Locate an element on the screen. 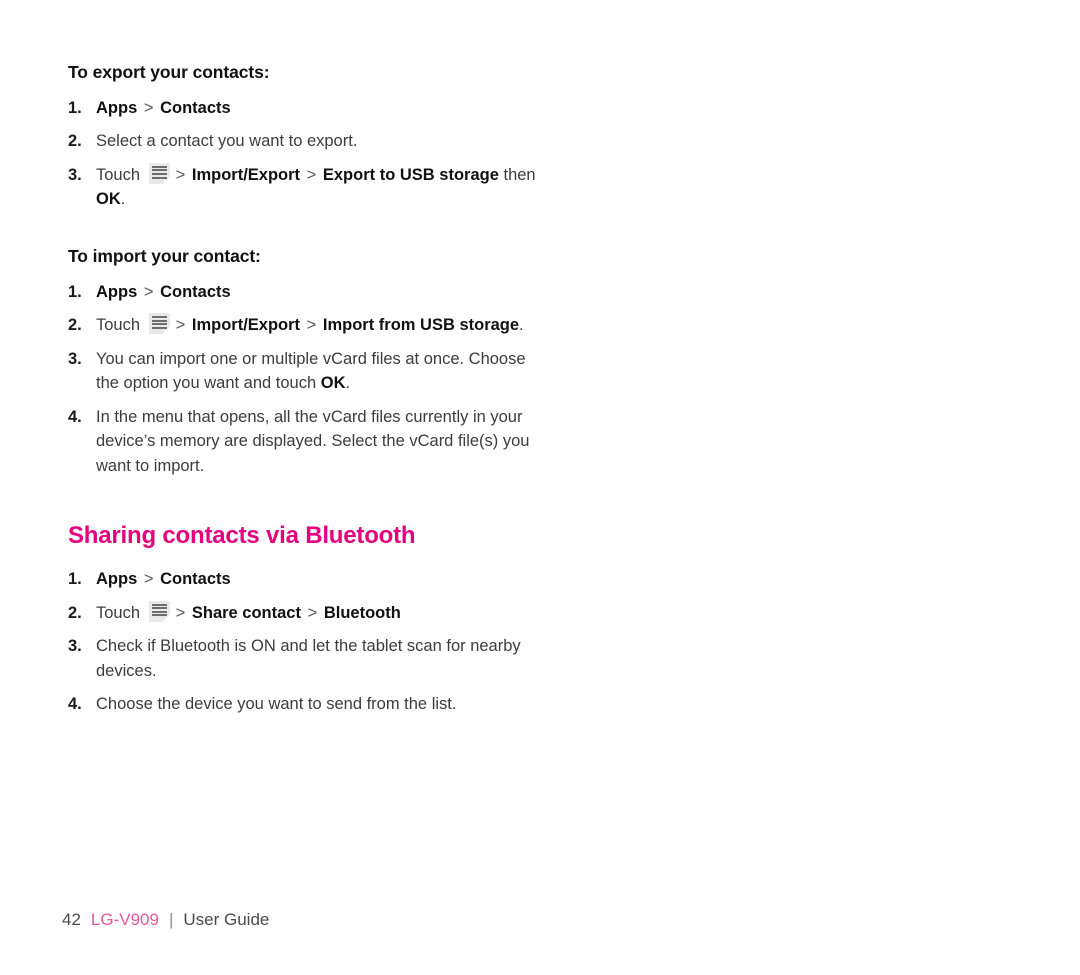  step-emphasis: Bluetooth is located at coordinates (362, 612).